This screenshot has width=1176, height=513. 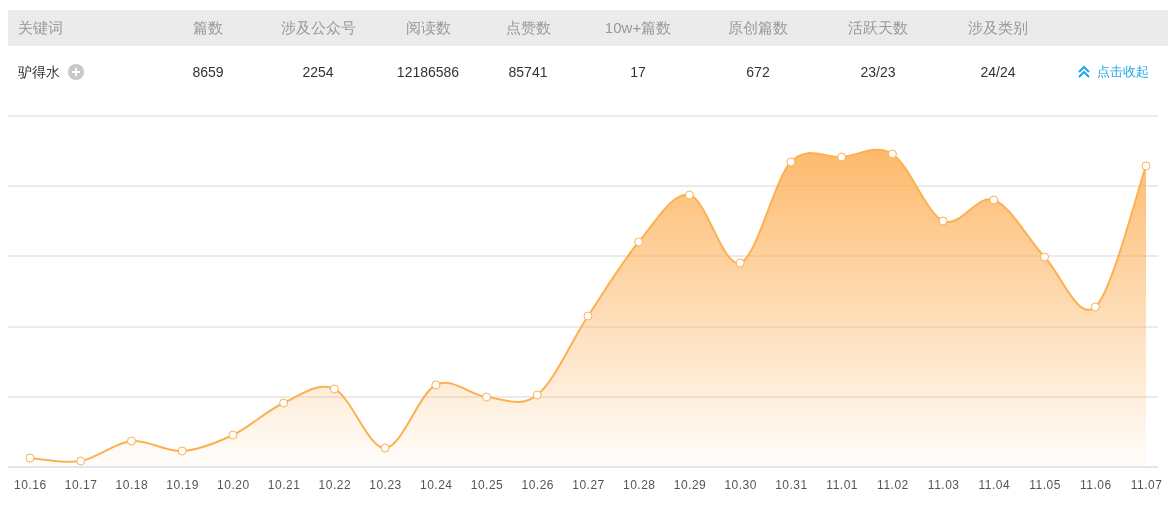 I want to click on axis-label: 10.30, so click(x=740, y=485).